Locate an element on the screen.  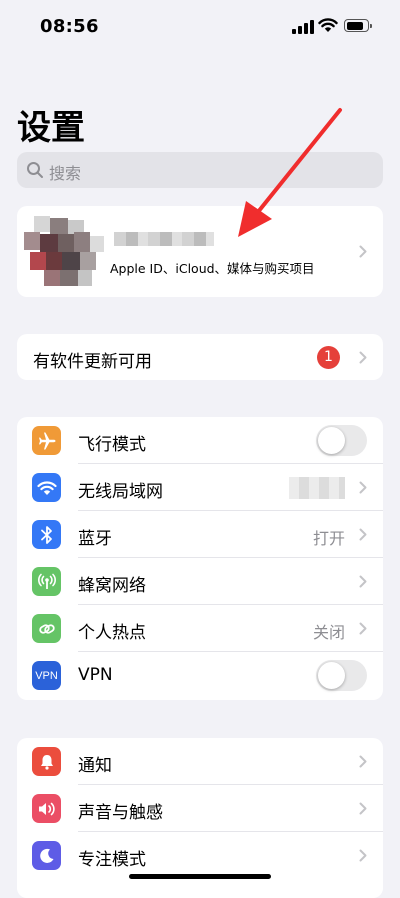
hotspot-label: 个人热点 is located at coordinates (112, 633).